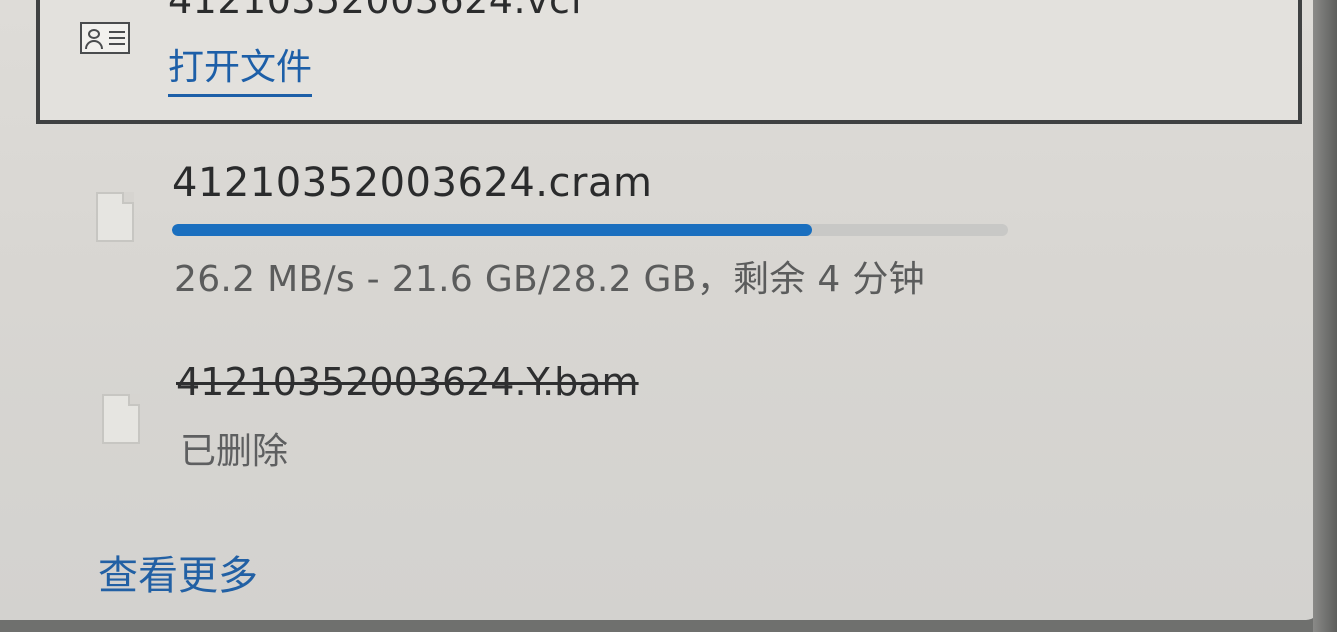 The height and width of the screenshot is (632, 1337). What do you see at coordinates (407, 382) in the screenshot?
I see `deleted-file-name: 41210352003624.Y.bam` at bounding box center [407, 382].